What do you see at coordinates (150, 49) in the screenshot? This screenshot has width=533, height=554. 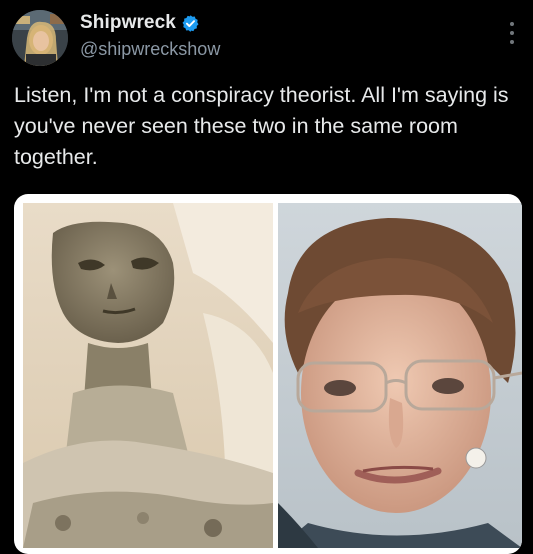 I see `handle: @shipwreckshow` at bounding box center [150, 49].